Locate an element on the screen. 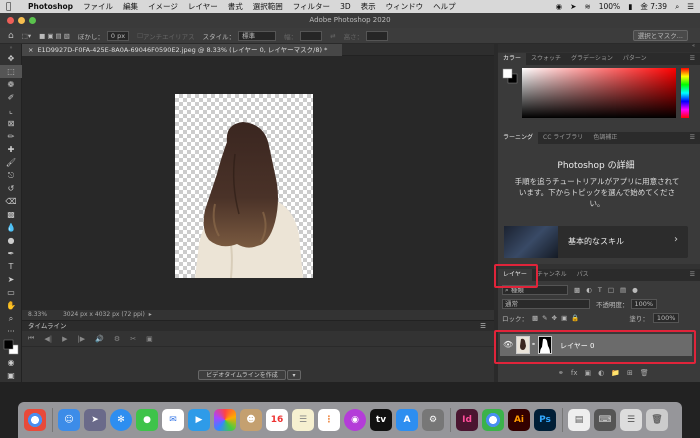 Image resolution: width=700 pixels, height=438 pixels. menu-window: ウィンドウ is located at coordinates (405, 6).